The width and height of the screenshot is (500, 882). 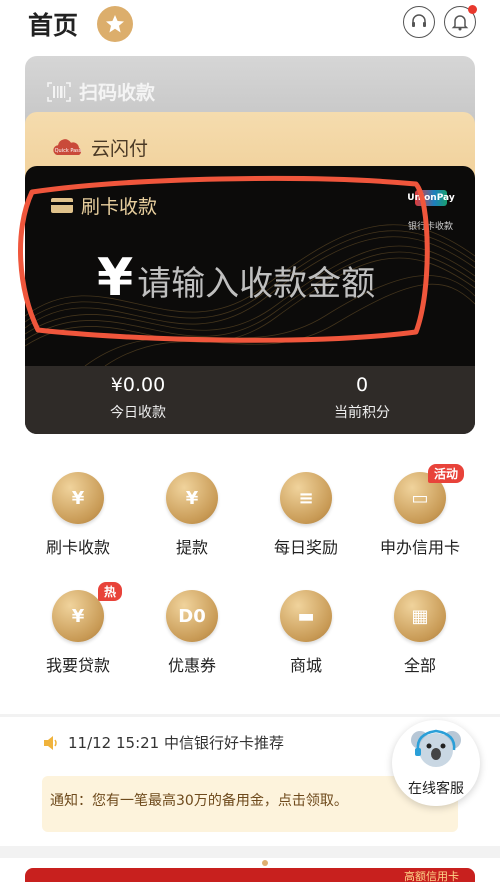 I want to click on coupon-icon: D0, so click(x=192, y=616).